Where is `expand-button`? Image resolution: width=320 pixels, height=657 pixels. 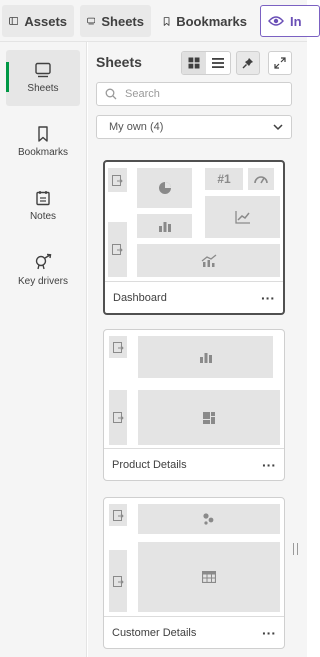 expand-button is located at coordinates (280, 63).